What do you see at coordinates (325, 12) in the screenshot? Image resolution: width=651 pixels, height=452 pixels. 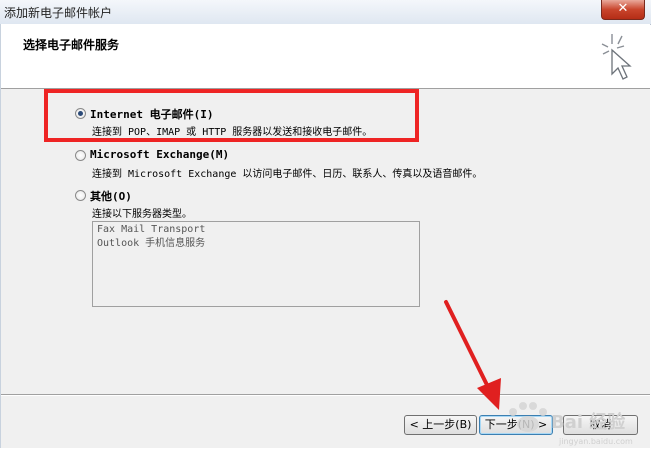 I see `title-bar: 添加新电子邮件帐户 ✕` at bounding box center [325, 12].